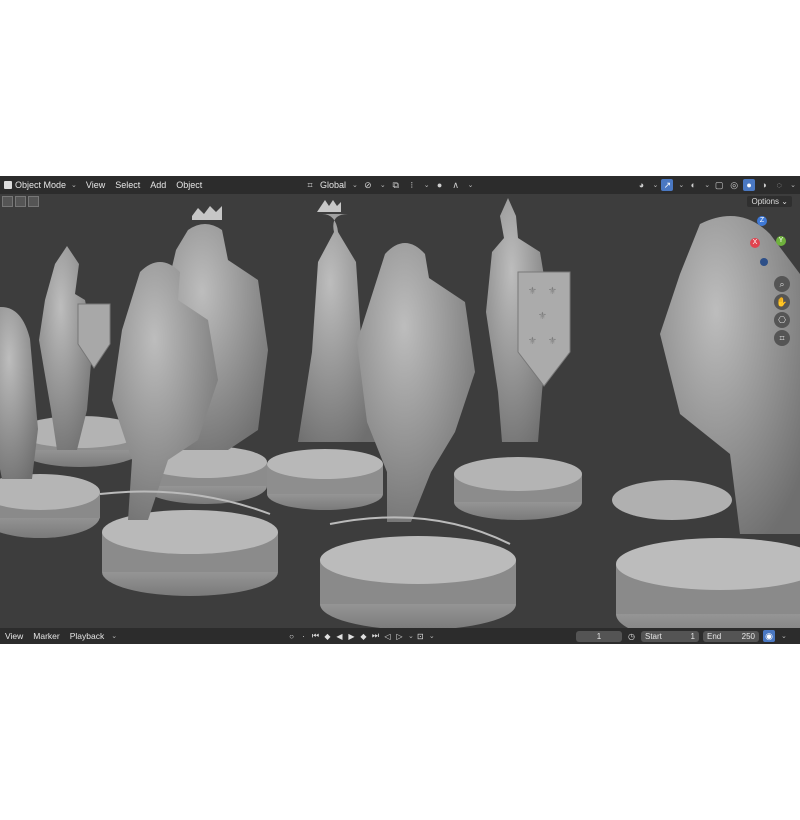  I want to click on pivot-link-icon: ⊘, so click(368, 185).